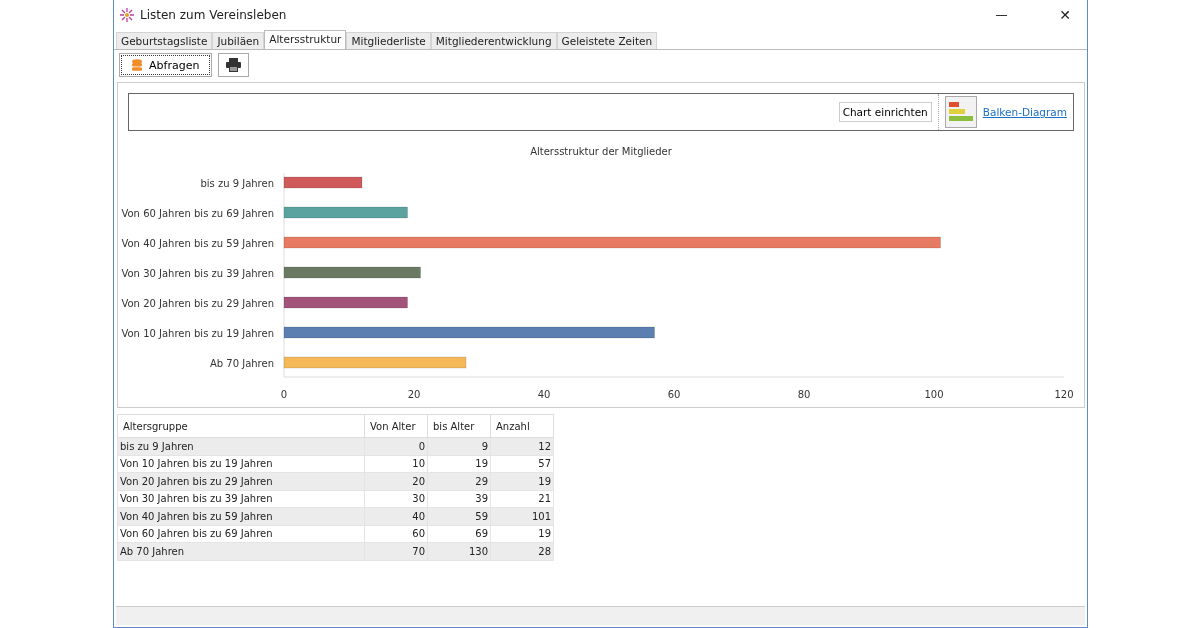 This screenshot has width=1200, height=628. I want to click on axis-tick-label: 100, so click(934, 394).